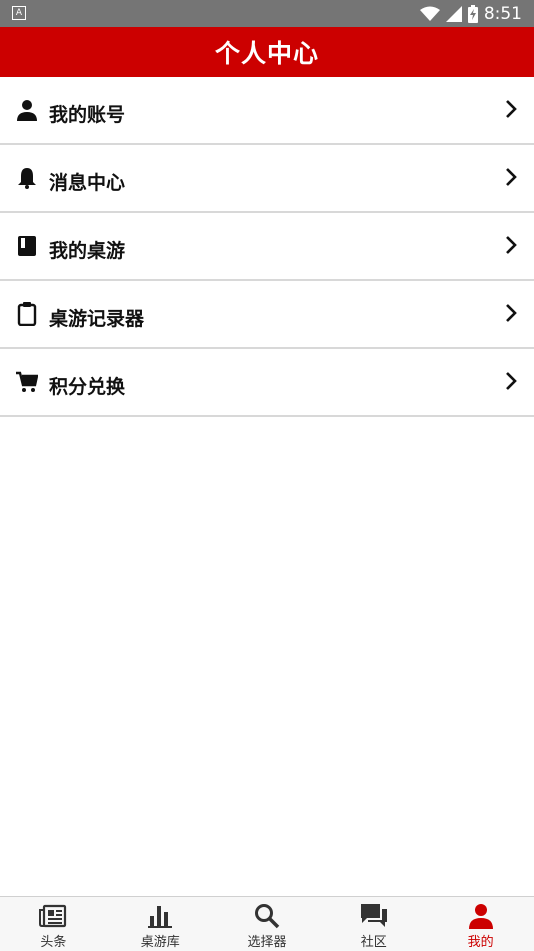 Image resolution: width=534 pixels, height=951 pixels. Describe the element at coordinates (267, 111) in the screenshot. I see `menu-item-account: 我的账号` at that location.